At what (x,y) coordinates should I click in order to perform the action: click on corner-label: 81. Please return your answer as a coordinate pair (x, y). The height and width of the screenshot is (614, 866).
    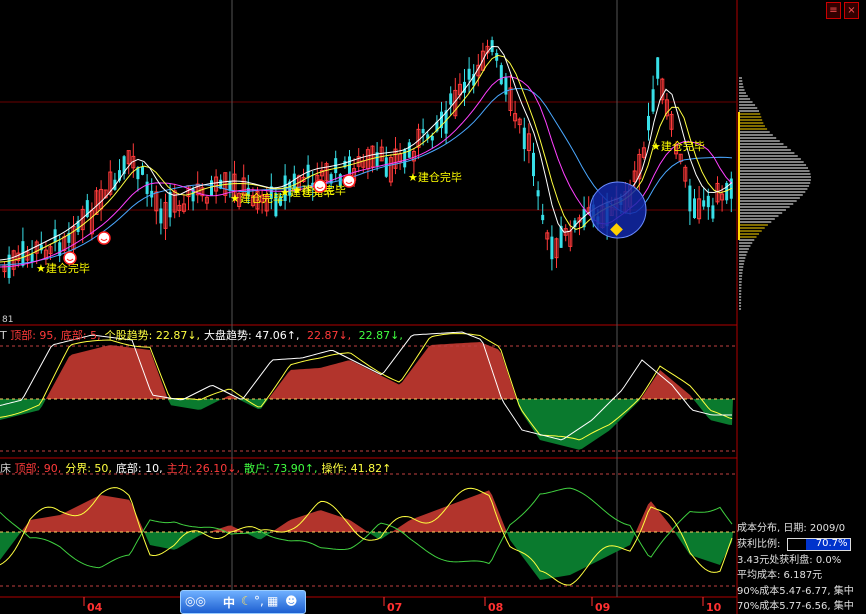
    Looking at the image, I should click on (7, 320).